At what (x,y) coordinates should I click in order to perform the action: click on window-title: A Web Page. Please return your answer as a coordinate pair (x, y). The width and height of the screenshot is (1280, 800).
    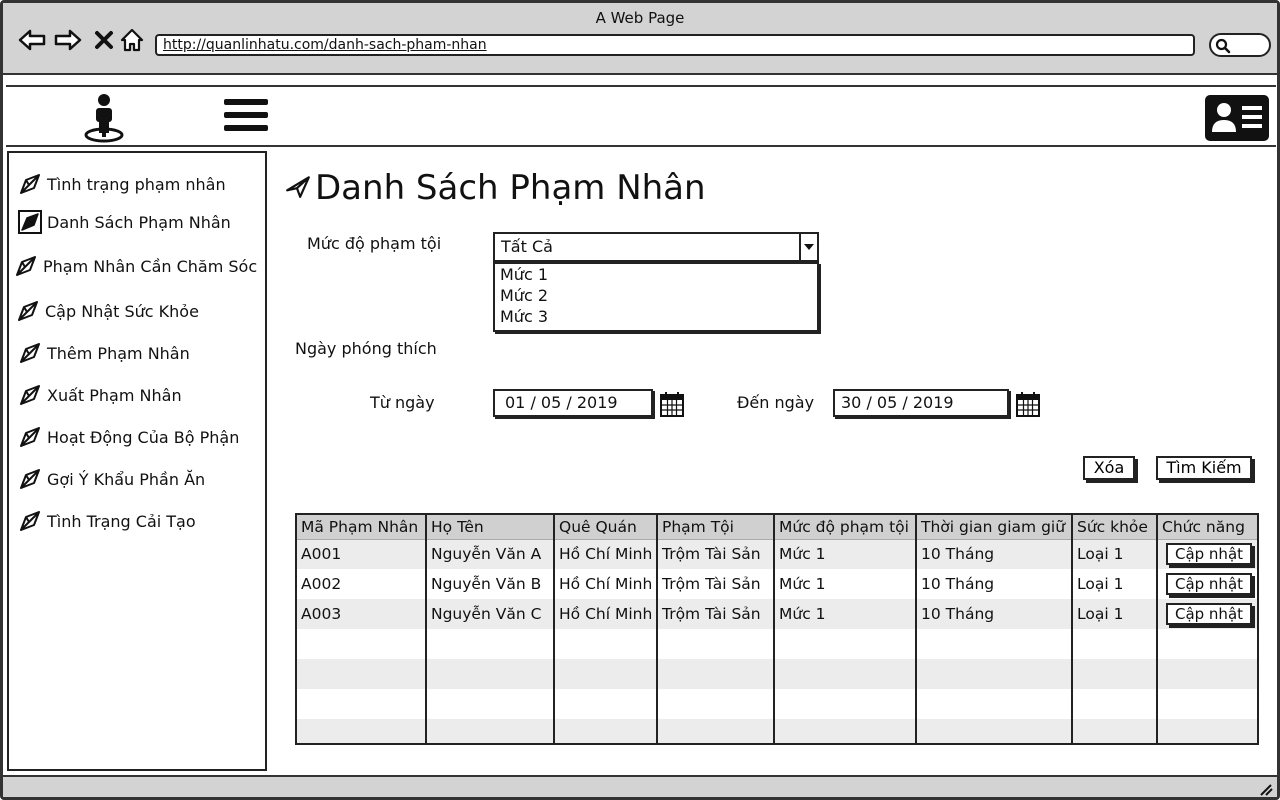
    Looking at the image, I should click on (640, 18).